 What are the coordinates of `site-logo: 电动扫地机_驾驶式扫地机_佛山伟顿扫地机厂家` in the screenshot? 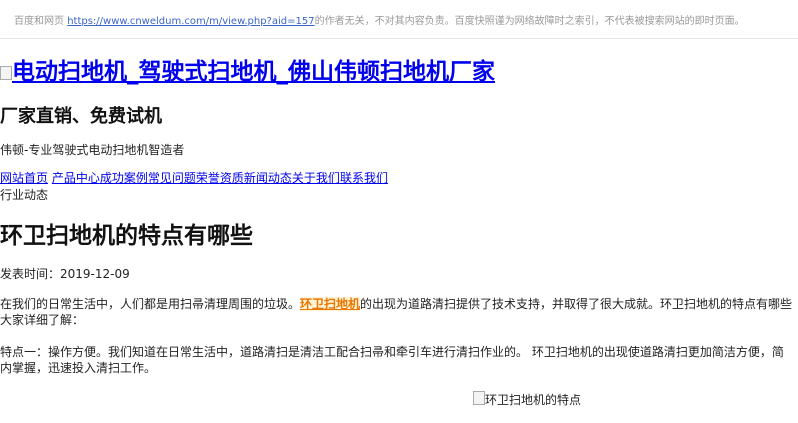 It's located at (247, 69).